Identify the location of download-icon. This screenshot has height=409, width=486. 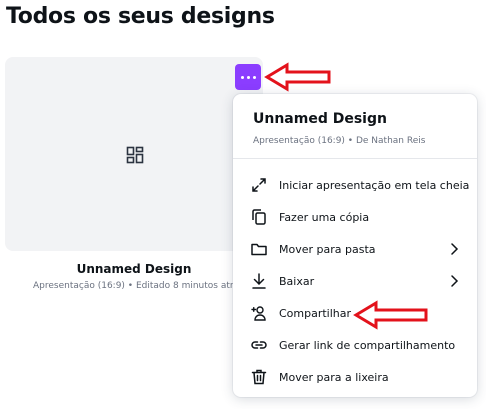
(259, 281).